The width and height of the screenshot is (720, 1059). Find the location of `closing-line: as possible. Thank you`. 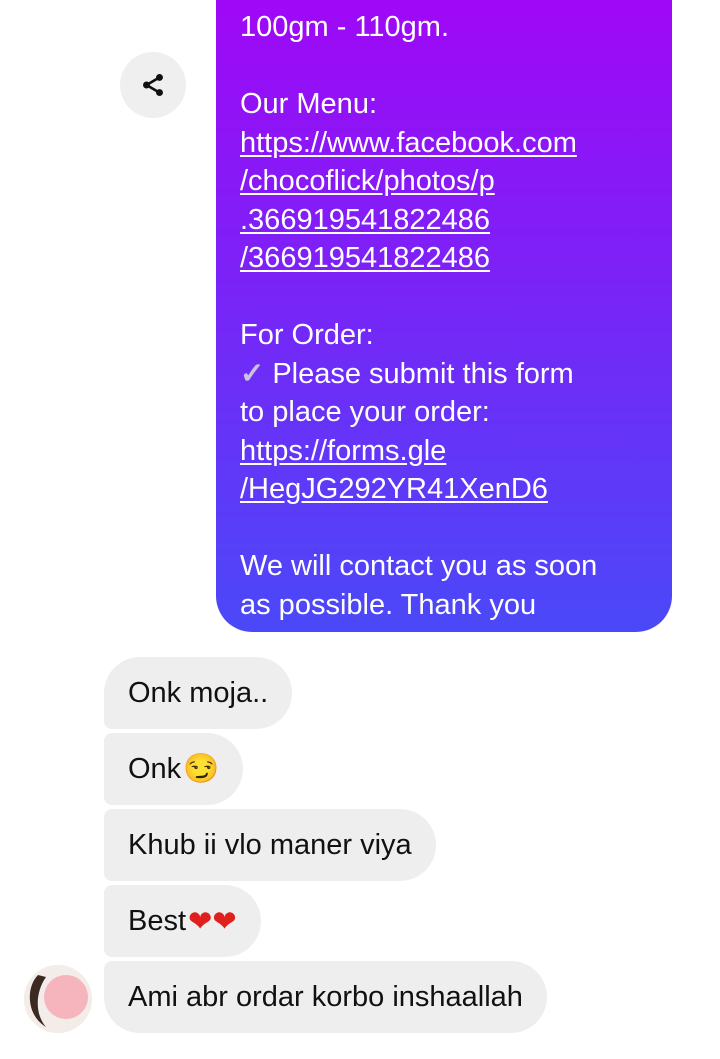

closing-line: as possible. Thank you is located at coordinates (388, 604).